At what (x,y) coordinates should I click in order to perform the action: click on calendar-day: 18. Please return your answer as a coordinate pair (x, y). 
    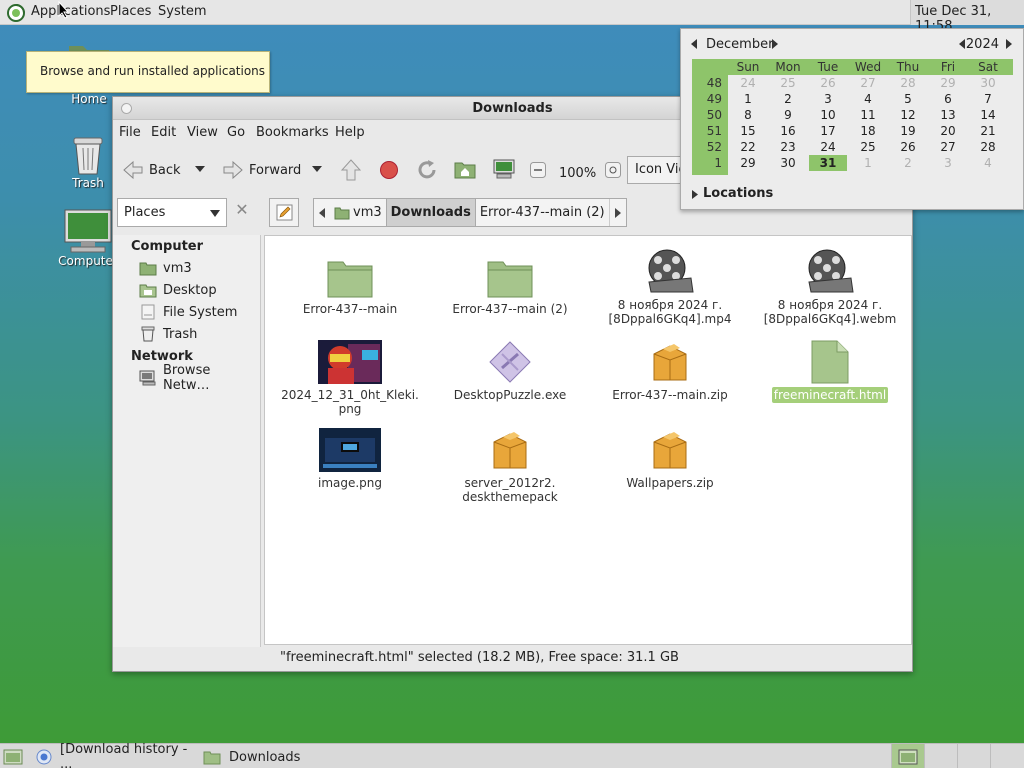
    Looking at the image, I should click on (867, 131).